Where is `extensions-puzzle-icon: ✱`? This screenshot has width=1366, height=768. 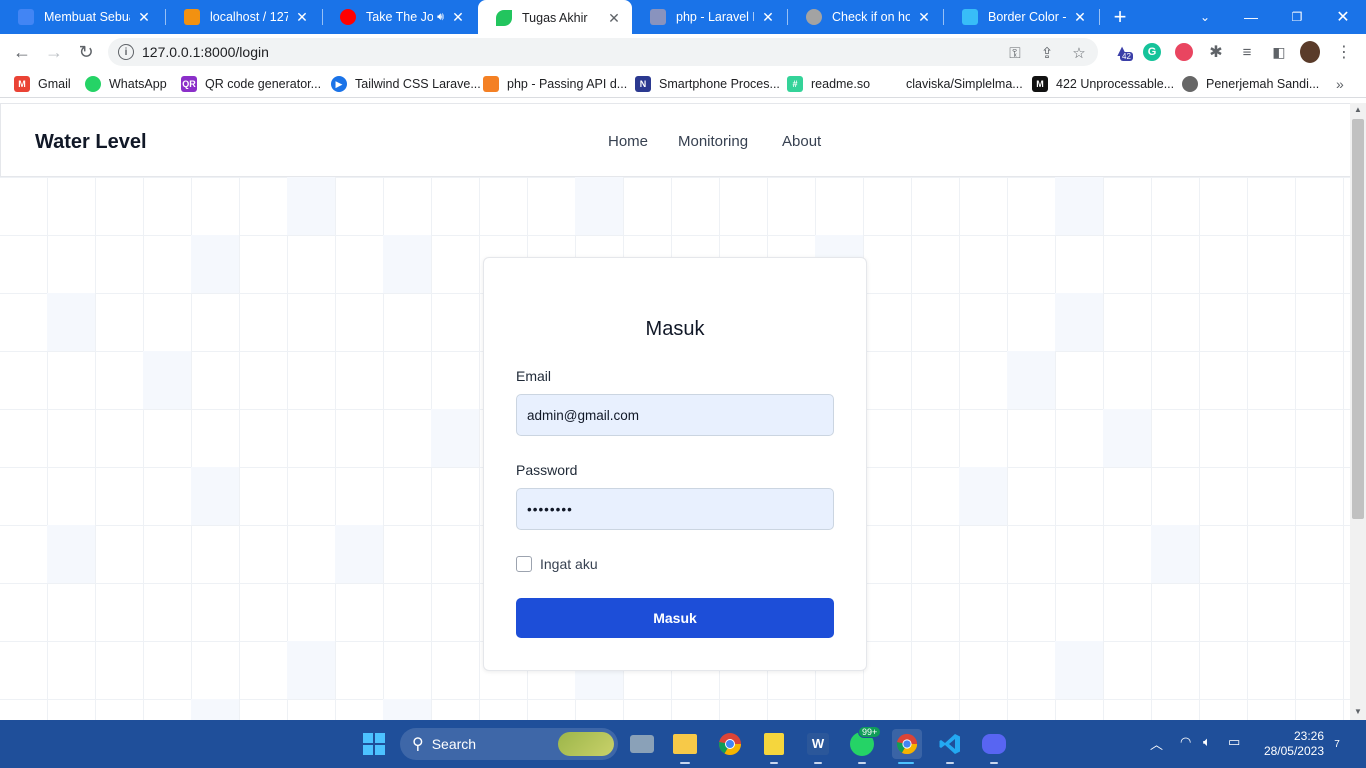
extensions-puzzle-icon: ✱ is located at coordinates (1216, 52).